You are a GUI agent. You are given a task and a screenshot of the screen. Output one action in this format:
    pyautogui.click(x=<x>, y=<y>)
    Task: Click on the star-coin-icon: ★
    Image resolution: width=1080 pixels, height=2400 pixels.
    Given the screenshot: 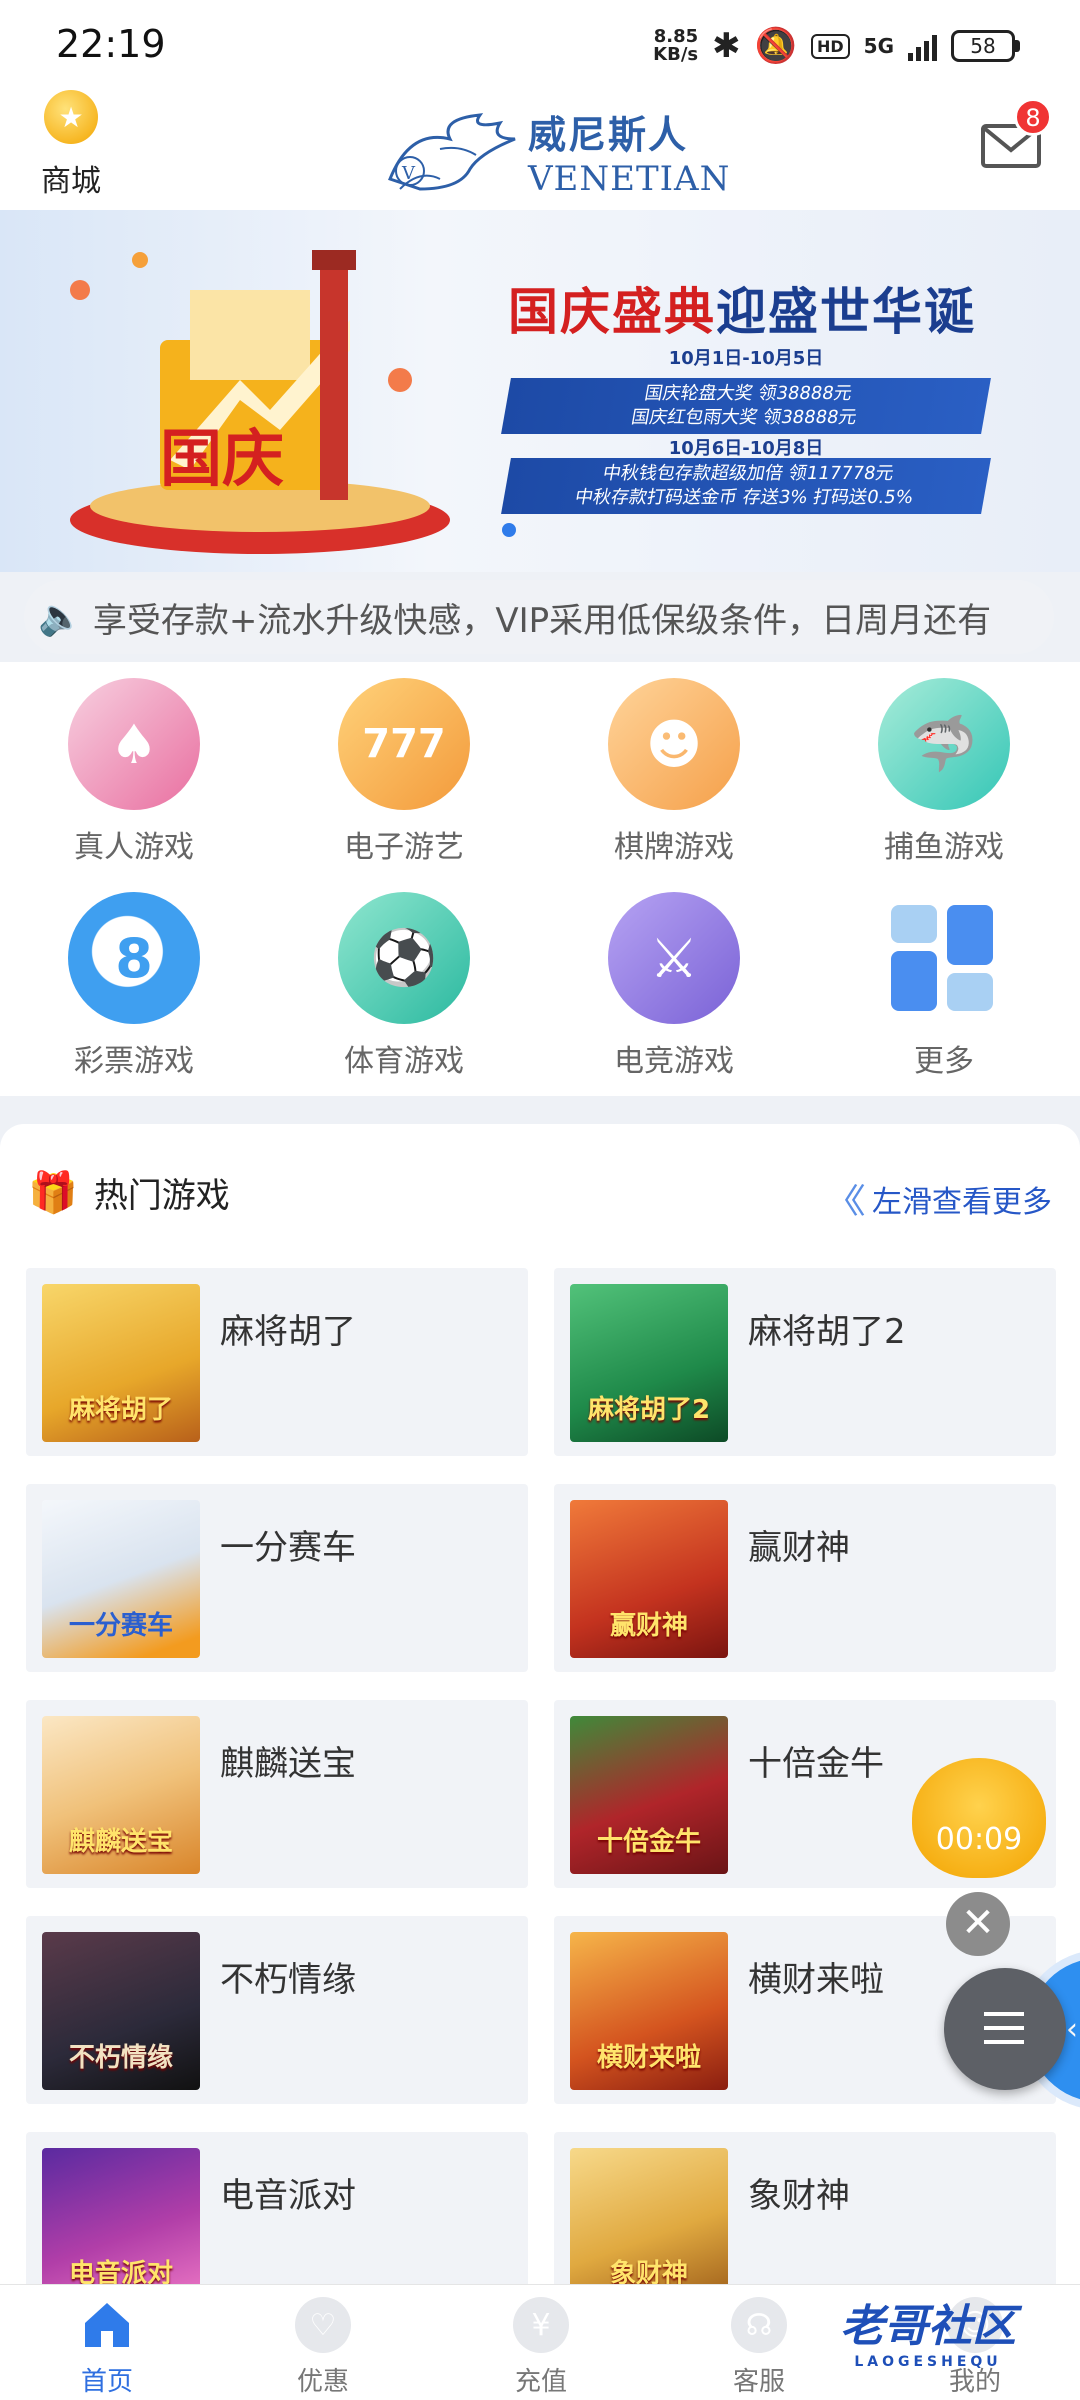 What is the action you would take?
    pyautogui.click(x=71, y=117)
    